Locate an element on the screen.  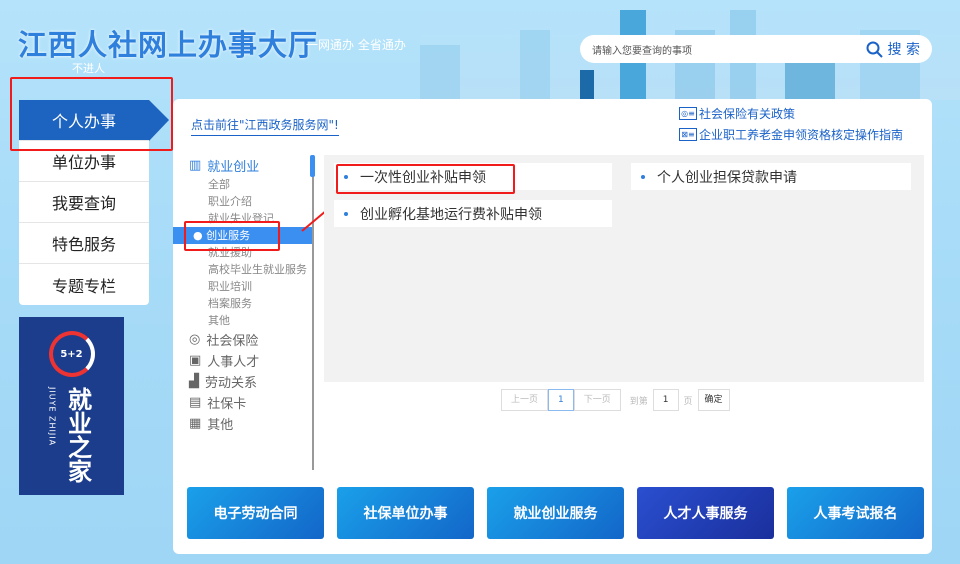
sub-archive-services: 档案服务 is located at coordinates (243, 303).